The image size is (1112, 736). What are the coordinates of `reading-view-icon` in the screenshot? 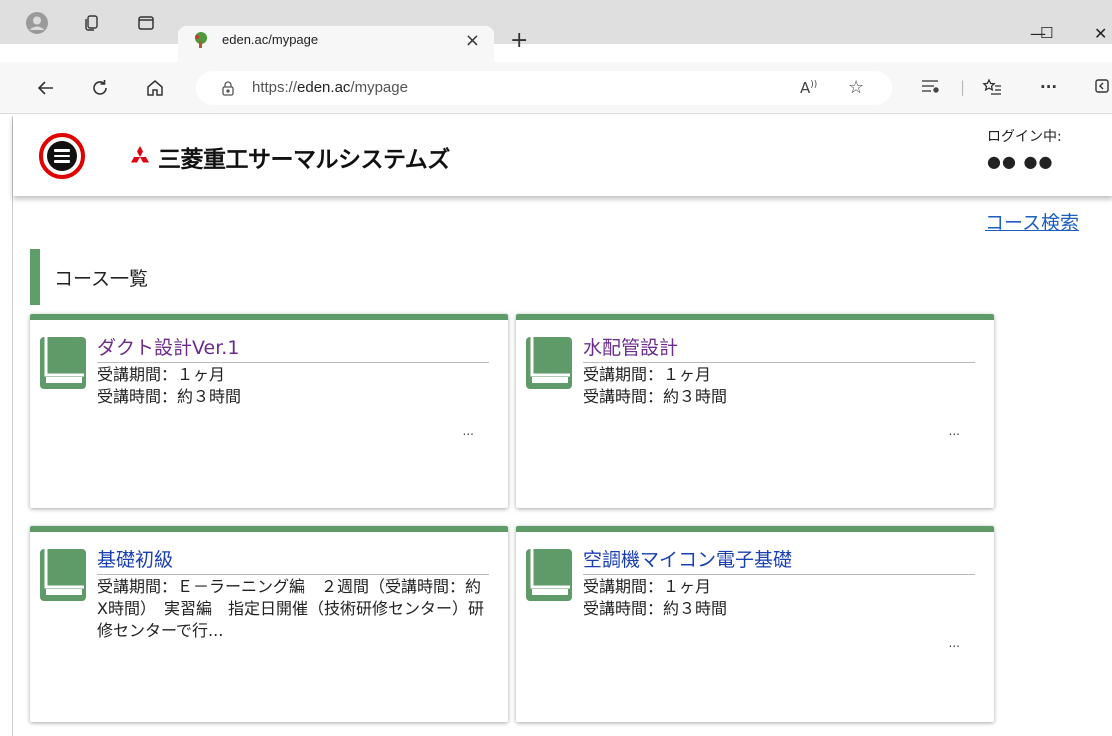 It's located at (930, 88).